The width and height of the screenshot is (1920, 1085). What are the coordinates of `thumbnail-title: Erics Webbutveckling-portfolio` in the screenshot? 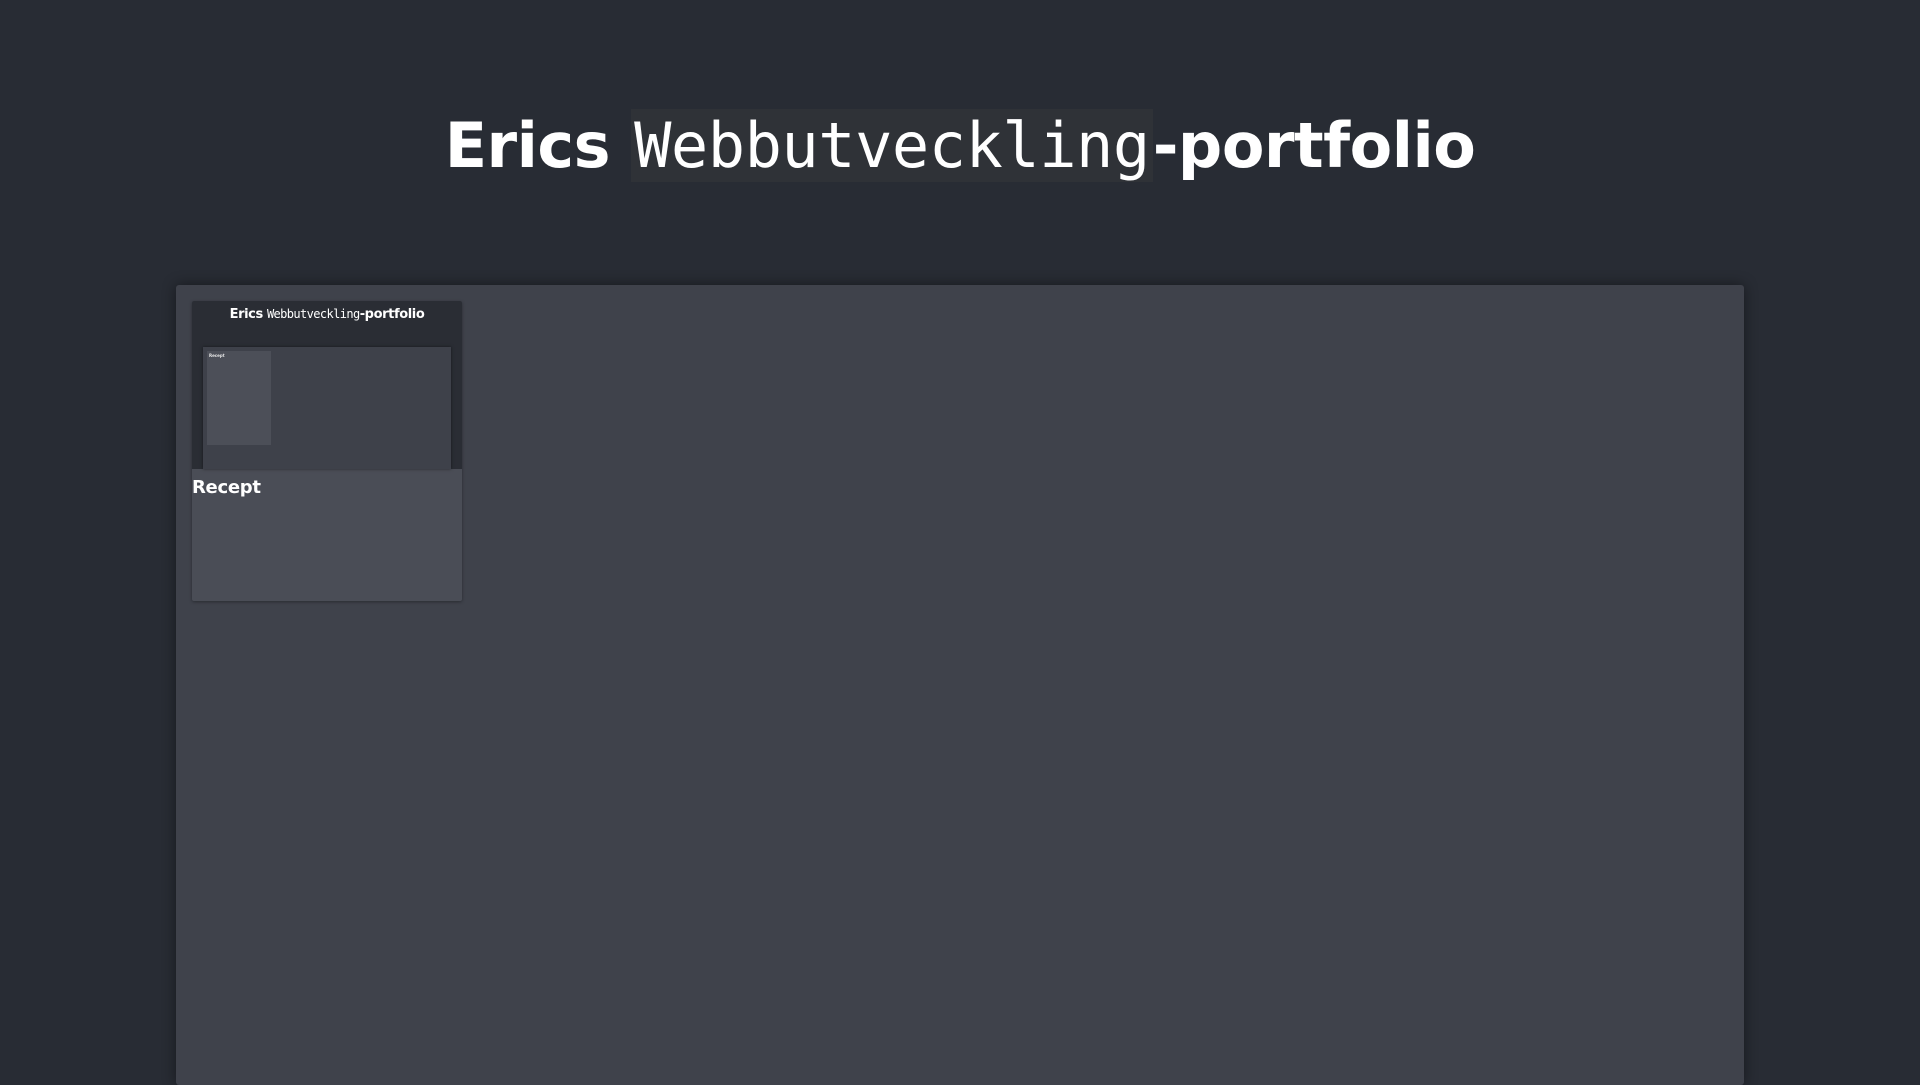 It's located at (327, 314).